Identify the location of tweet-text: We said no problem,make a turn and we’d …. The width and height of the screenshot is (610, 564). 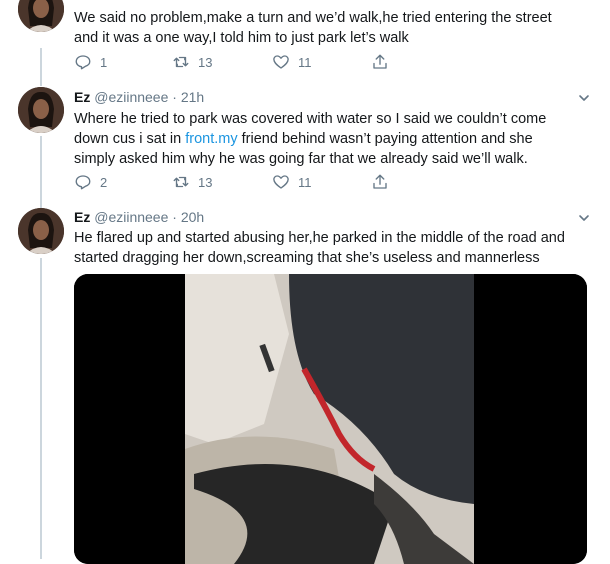
(313, 28).